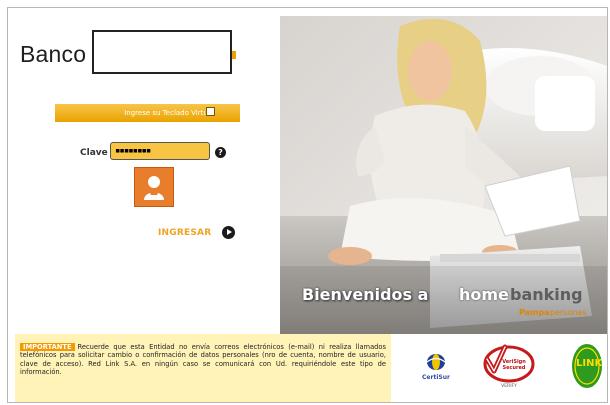  What do you see at coordinates (436, 377) in the screenshot?
I see `certisur-label: CertiSur` at bounding box center [436, 377].